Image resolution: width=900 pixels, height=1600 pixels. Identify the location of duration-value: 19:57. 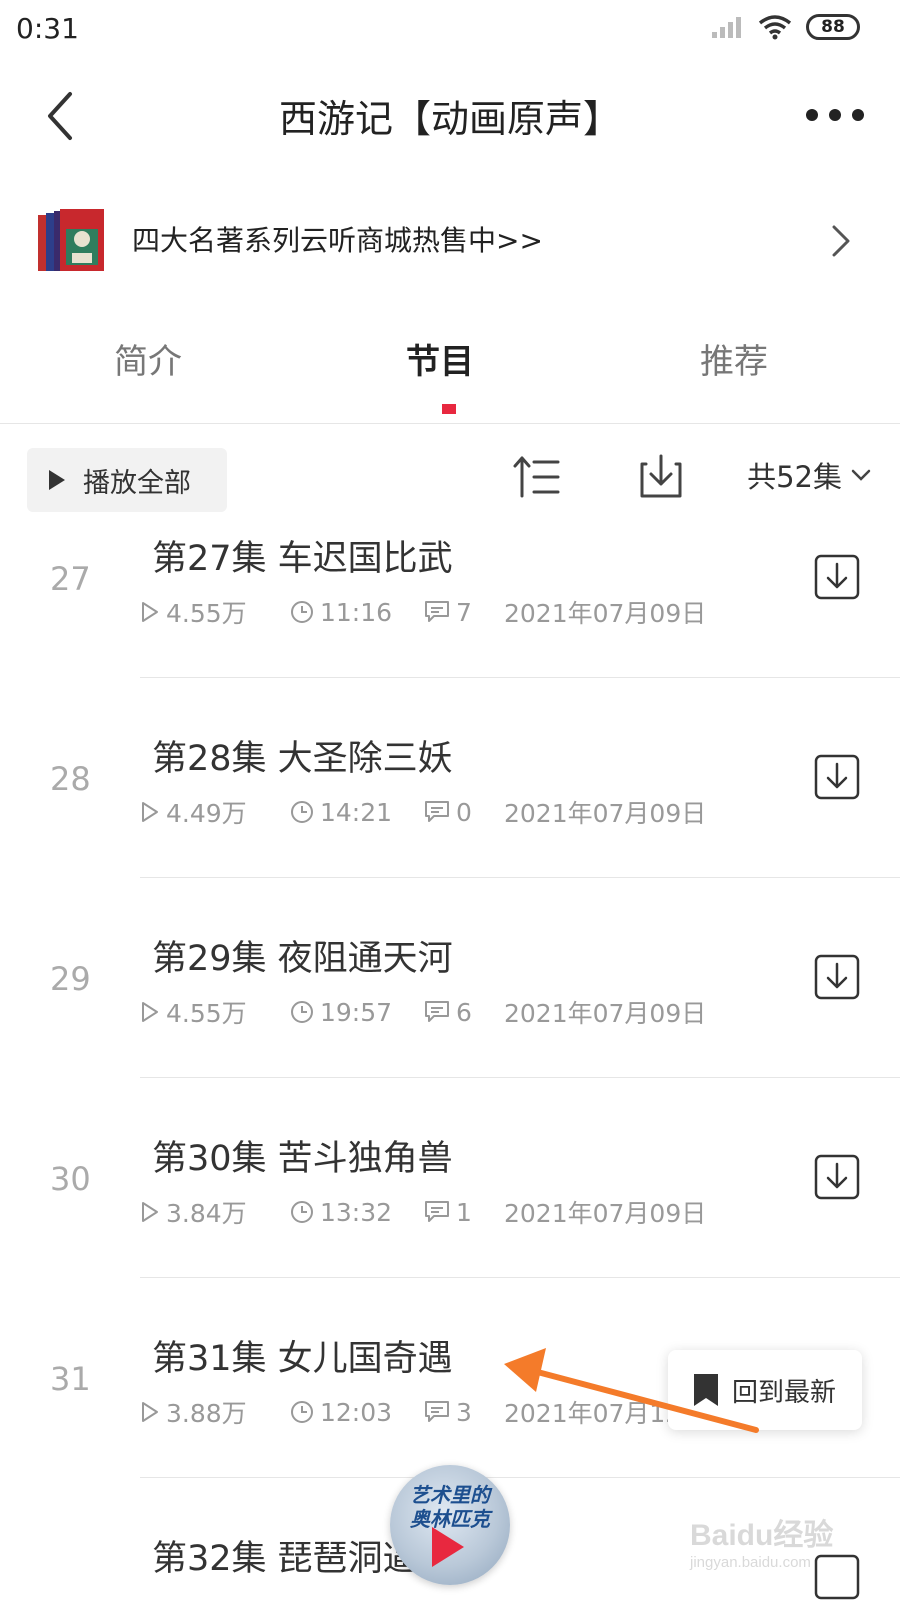
(356, 1012).